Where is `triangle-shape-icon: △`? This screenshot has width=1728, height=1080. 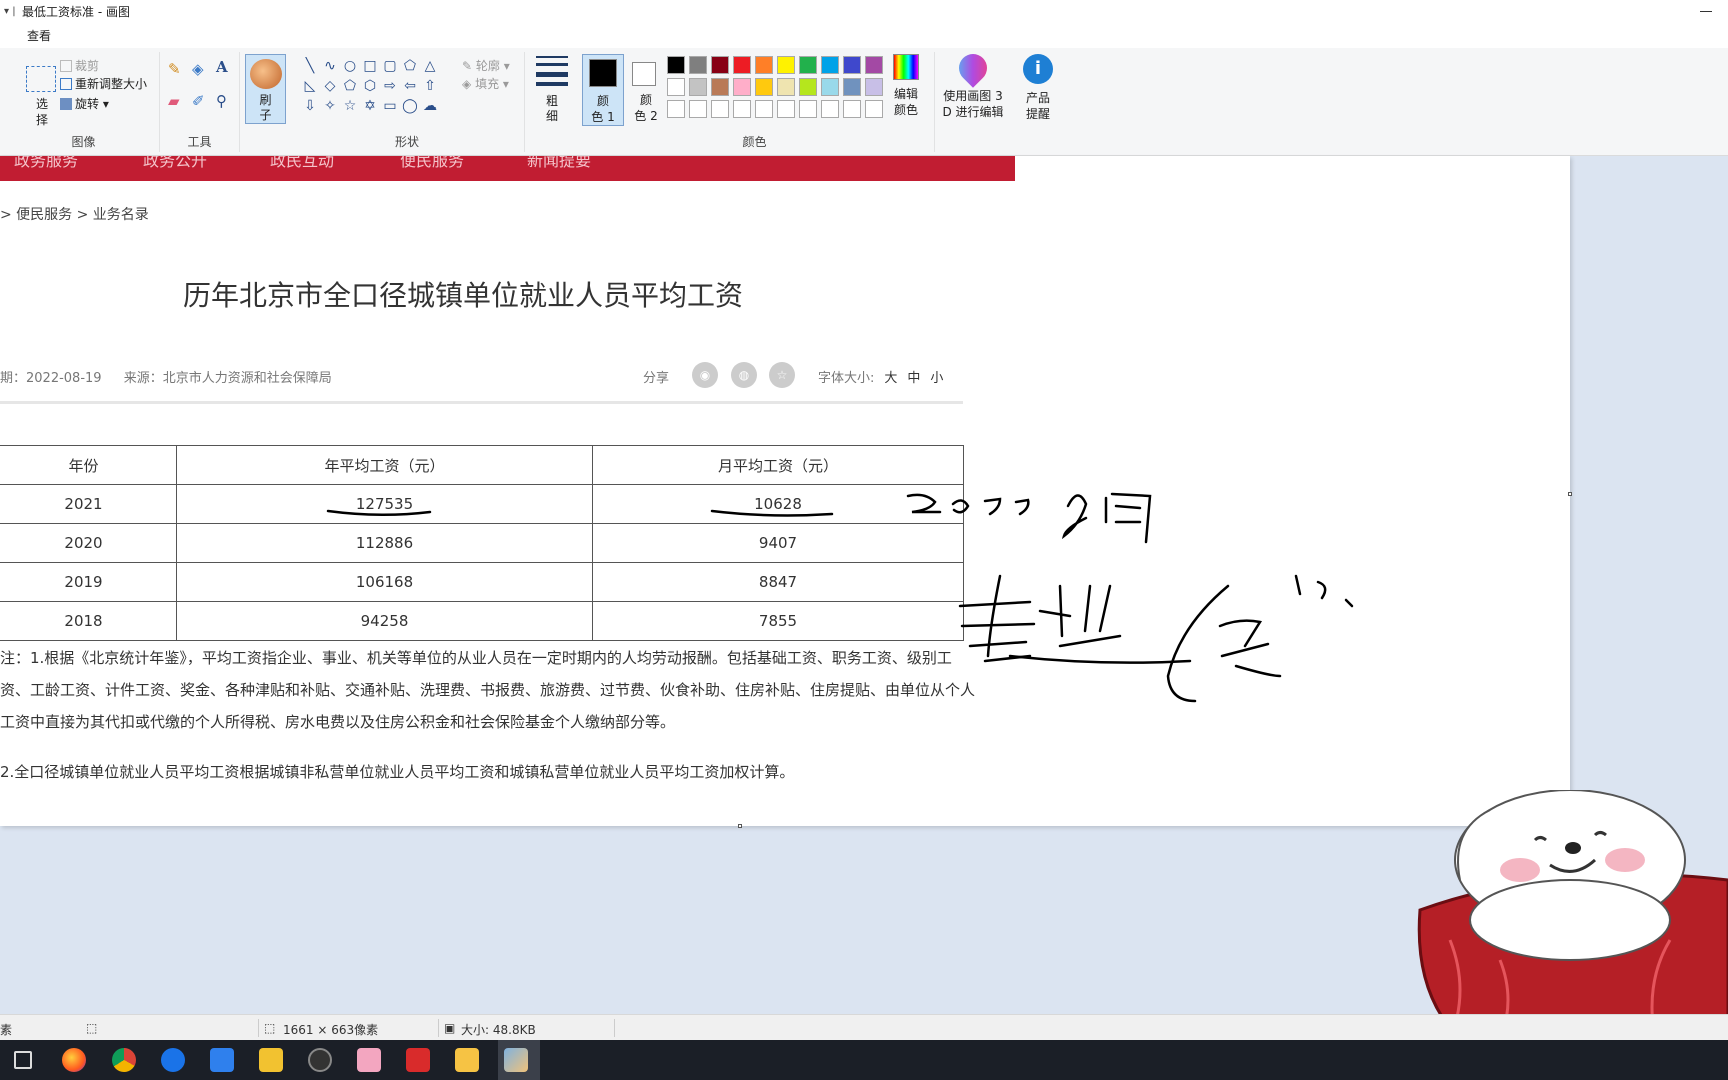
triangle-shape-icon: △ is located at coordinates (430, 66).